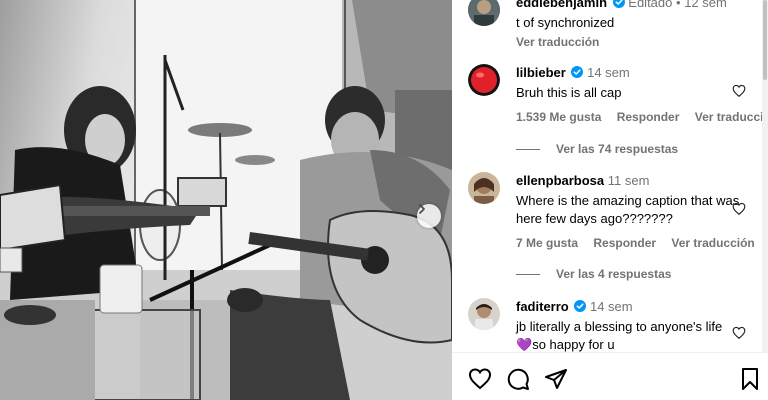 This screenshot has width=768, height=400. What do you see at coordinates (765, 176) in the screenshot?
I see `comments-scrollbar` at bounding box center [765, 176].